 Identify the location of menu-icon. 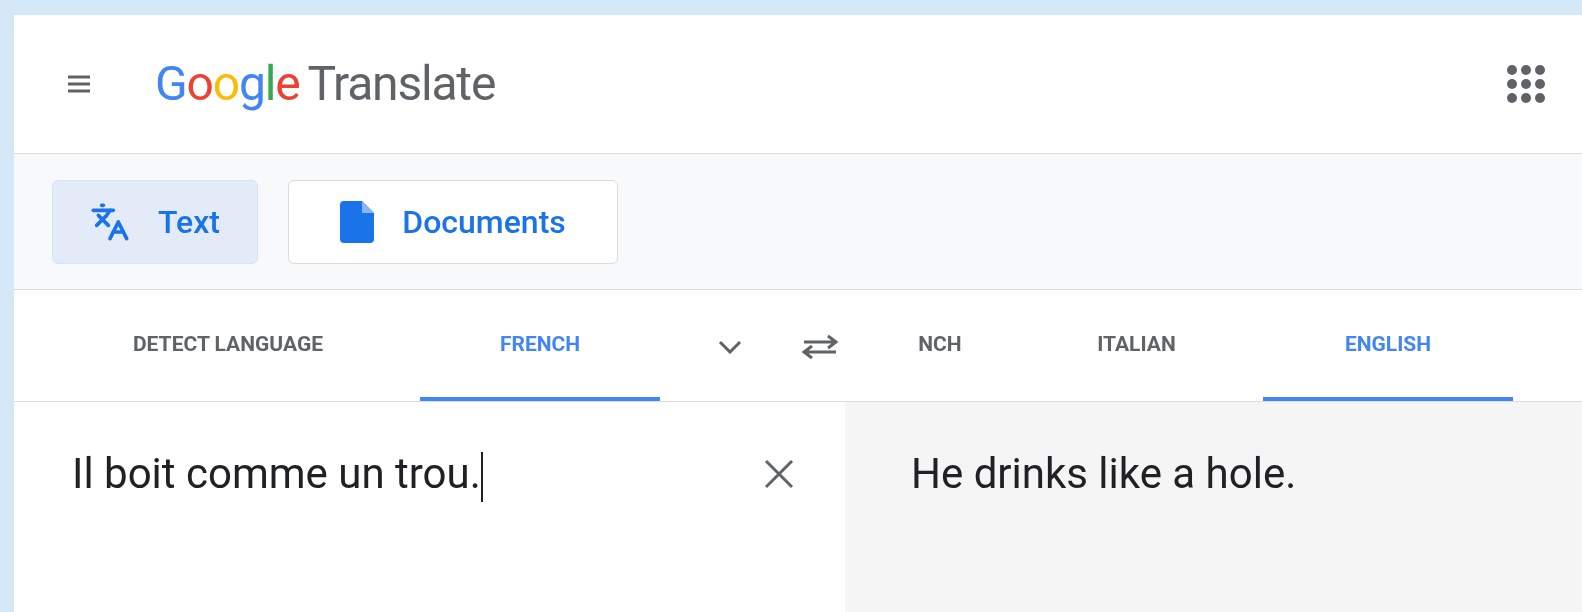
(79, 84).